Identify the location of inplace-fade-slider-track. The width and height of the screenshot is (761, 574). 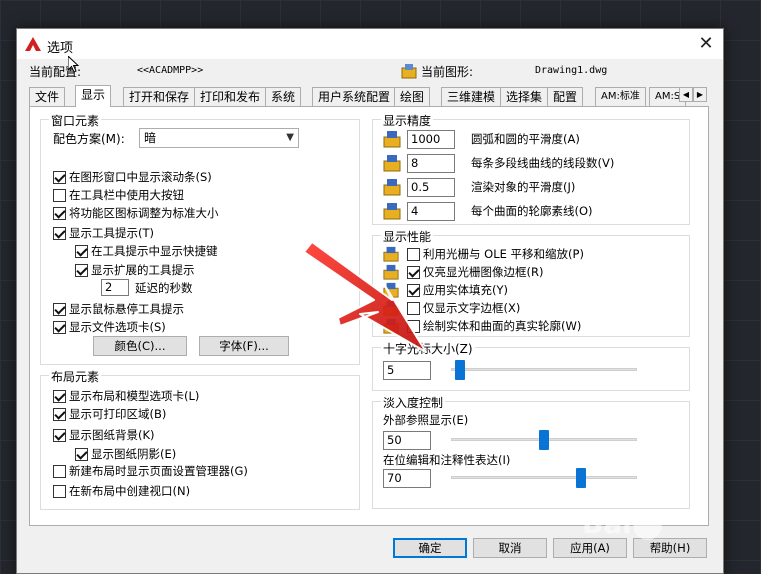
(544, 477).